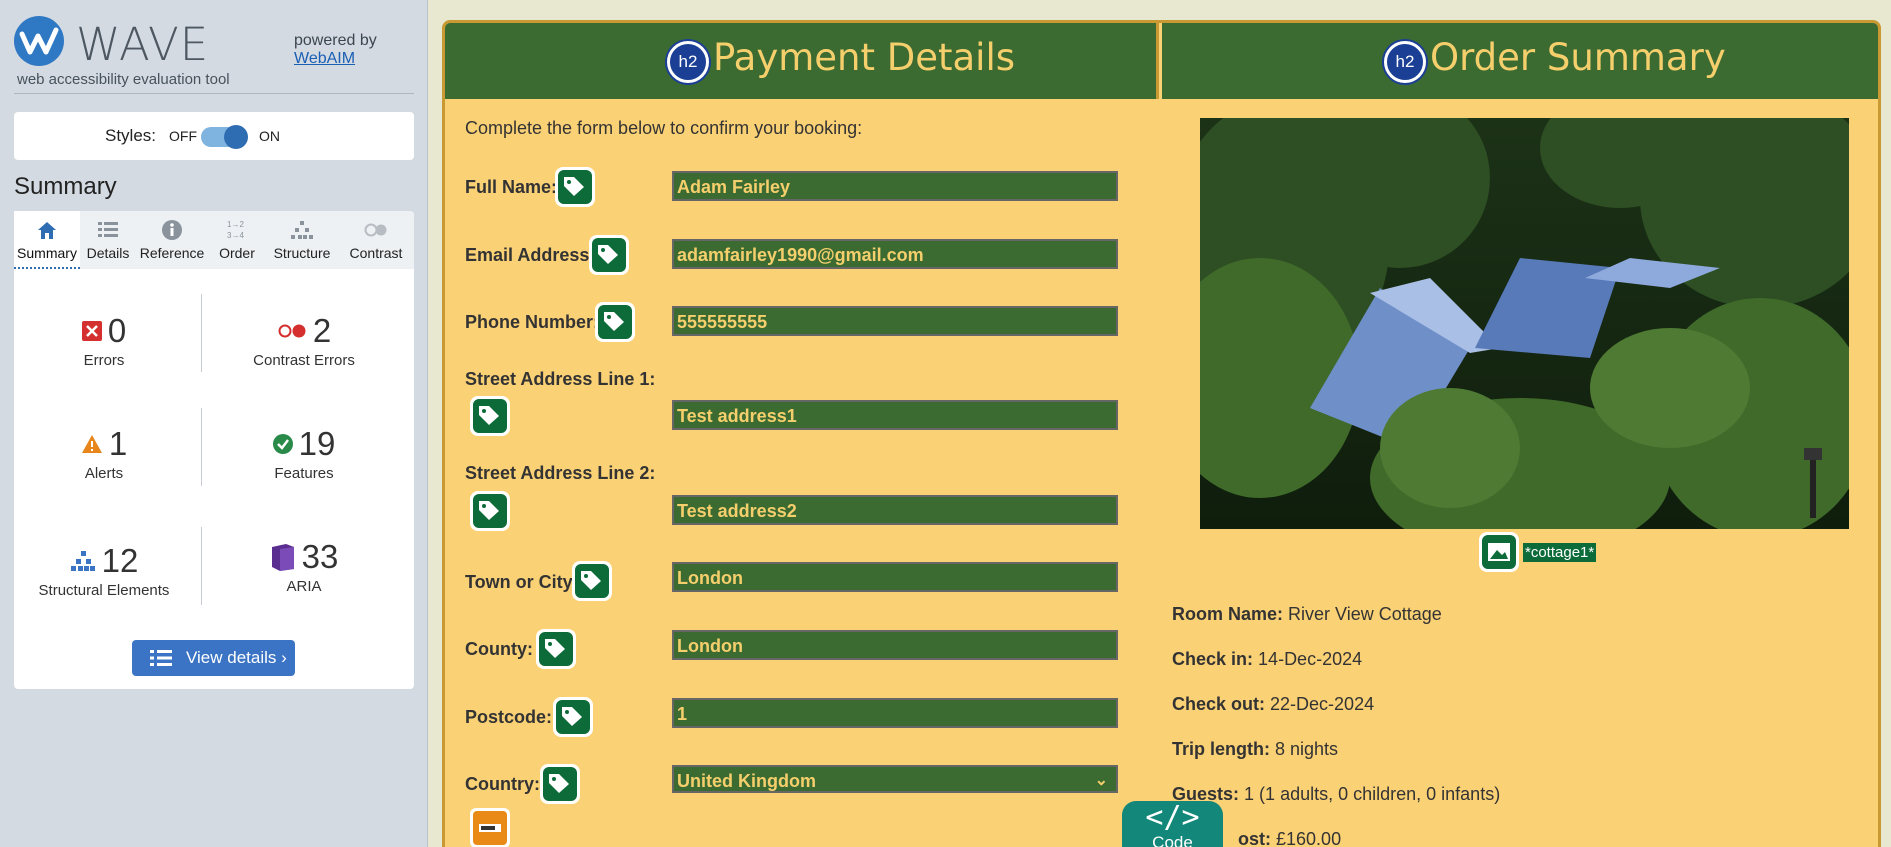 The height and width of the screenshot is (847, 1891). I want to click on contrast-error-icon, so click(292, 331).